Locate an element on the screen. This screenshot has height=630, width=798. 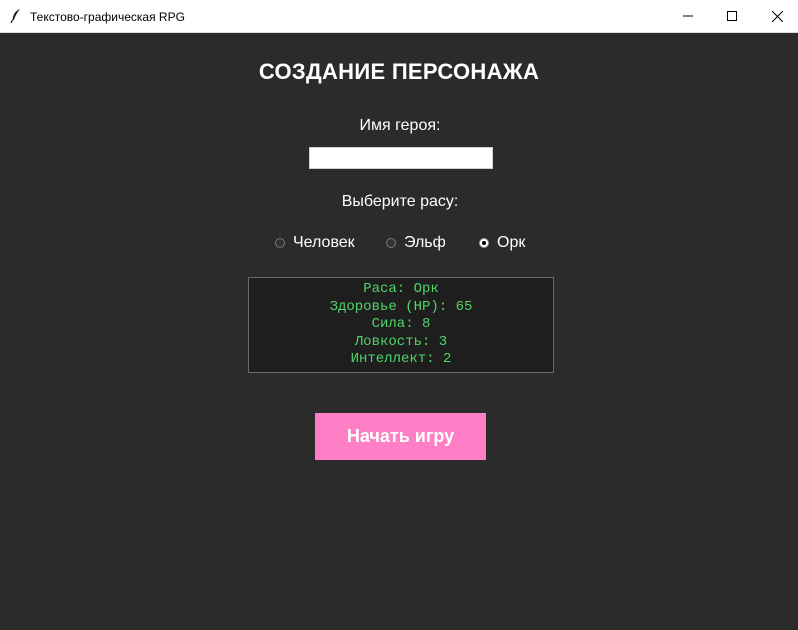
race-option-human: Человек is located at coordinates (315, 243).